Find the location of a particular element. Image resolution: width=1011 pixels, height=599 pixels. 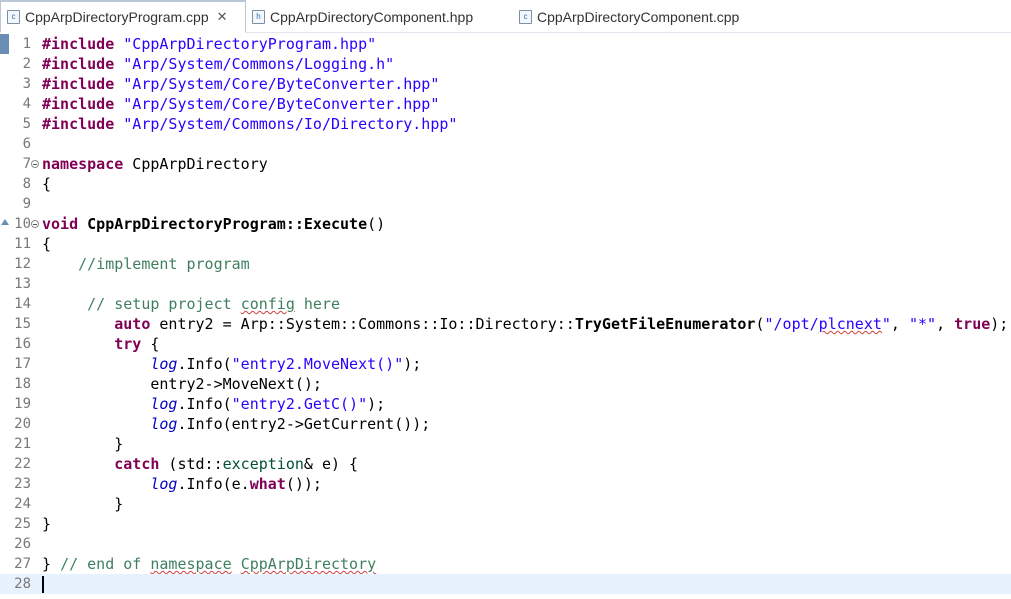

code-token: .Info(e. is located at coordinates (213, 484).